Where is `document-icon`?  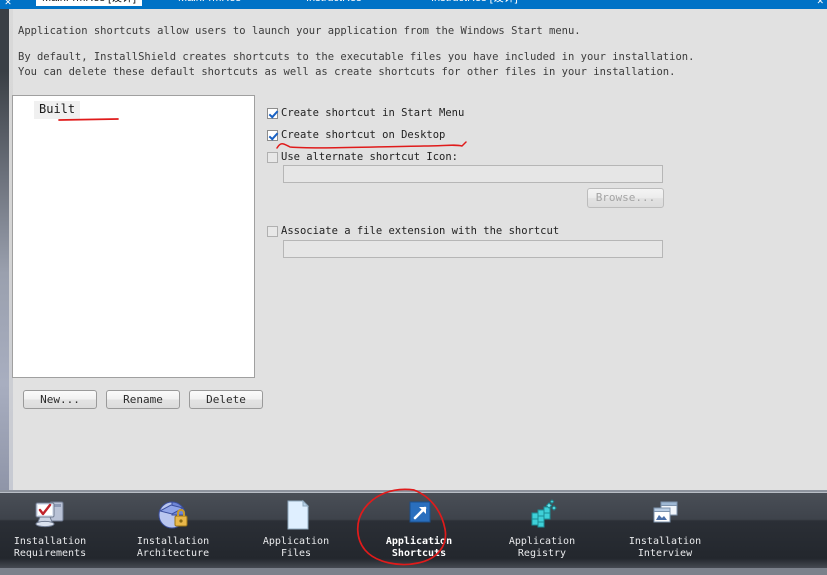
document-icon is located at coordinates (296, 515).